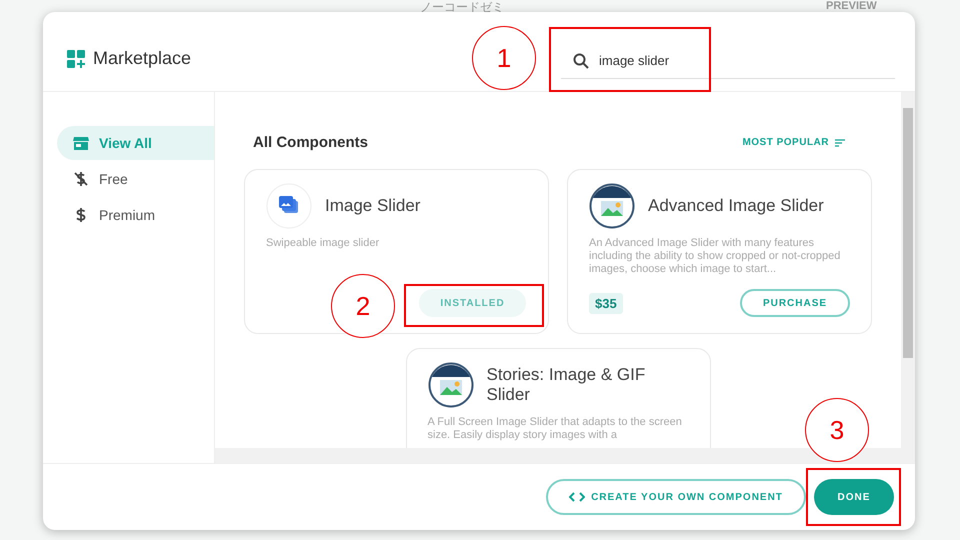 The height and width of the screenshot is (540, 960). Describe the element at coordinates (854, 497) in the screenshot. I see `done-button: DONE` at that location.